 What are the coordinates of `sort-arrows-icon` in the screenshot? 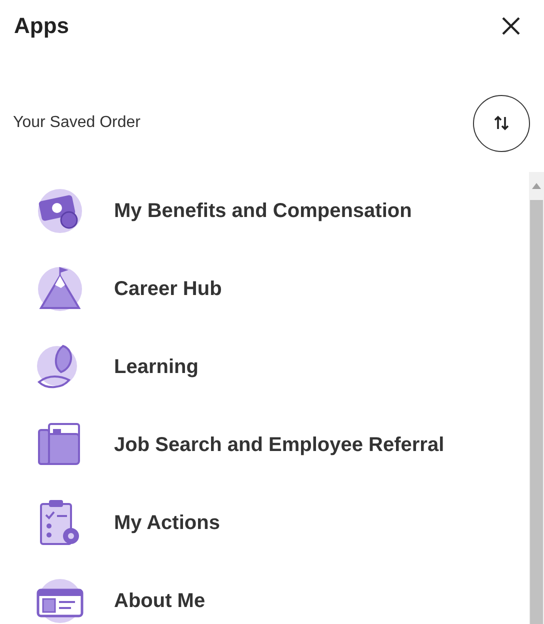 It's located at (502, 123).